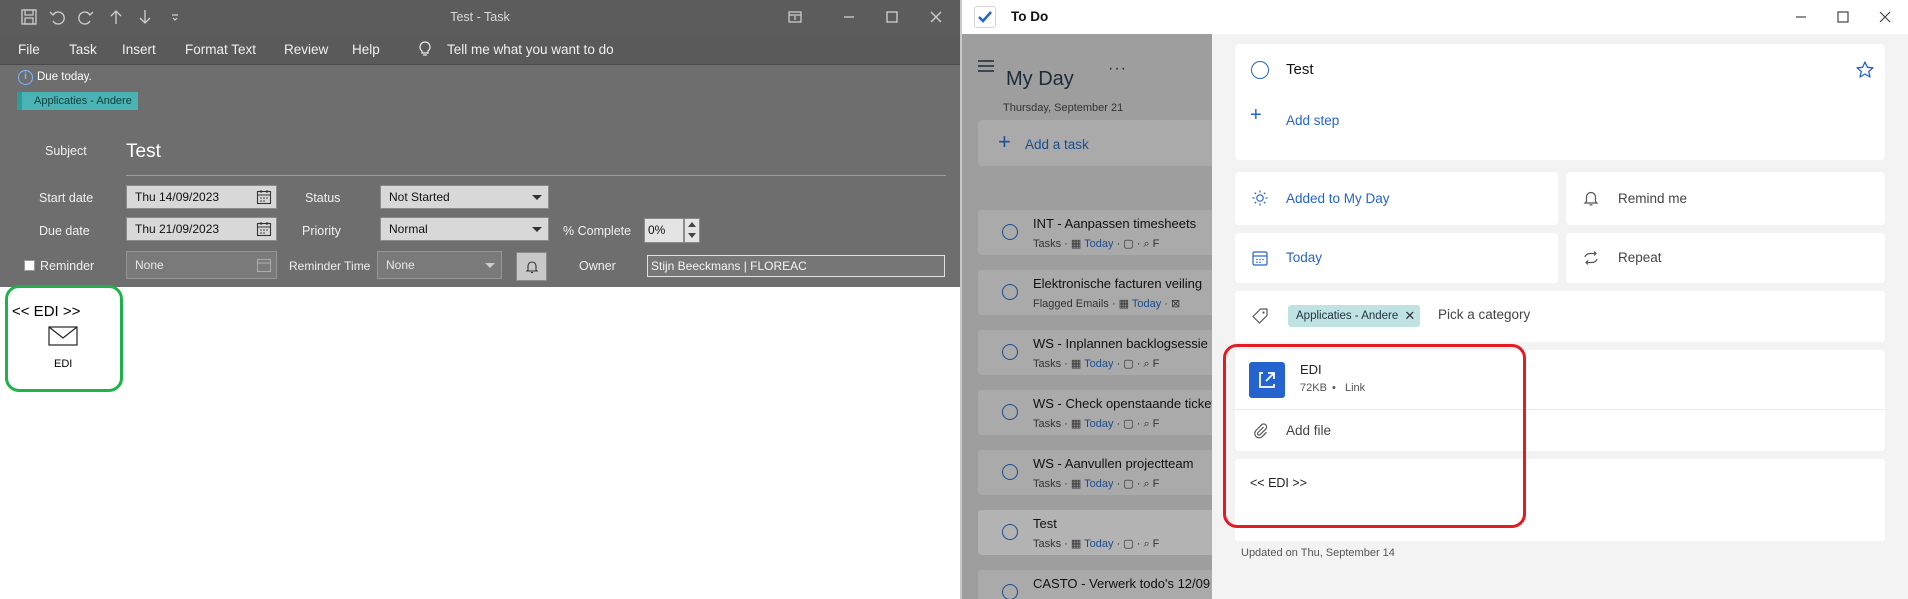 The width and height of the screenshot is (1908, 599). I want to click on subject-field: Test, so click(143, 152).